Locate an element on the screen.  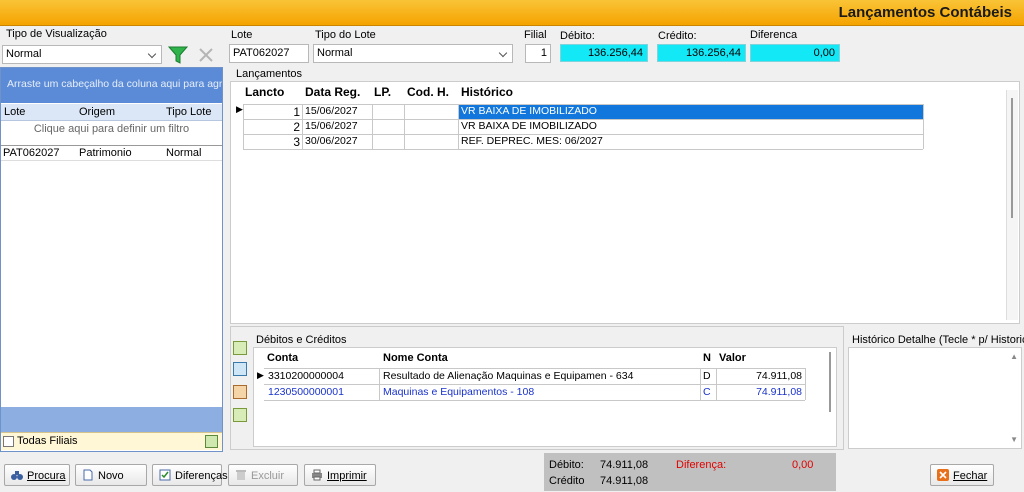
binoculars-icon is located at coordinates (17, 475).